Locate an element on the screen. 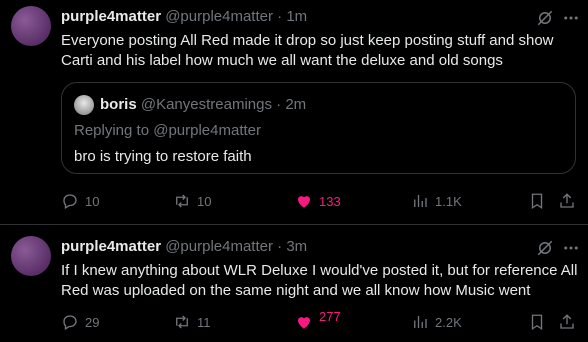 The height and width of the screenshot is (342, 588). reply-button: 29 is located at coordinates (80, 322).